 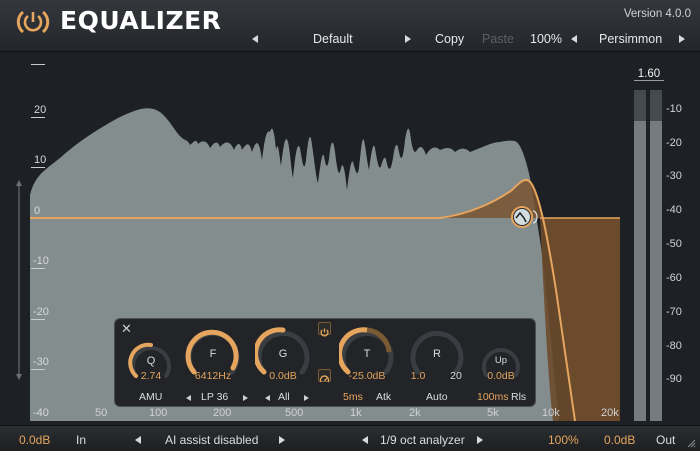 What do you see at coordinates (519, 397) in the screenshot?
I see `release-label: Rls` at bounding box center [519, 397].